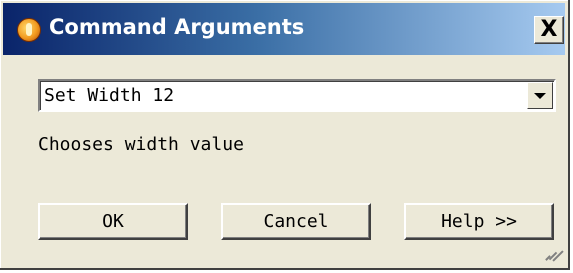  What do you see at coordinates (113, 221) in the screenshot?
I see `ok-button: OK` at bounding box center [113, 221].